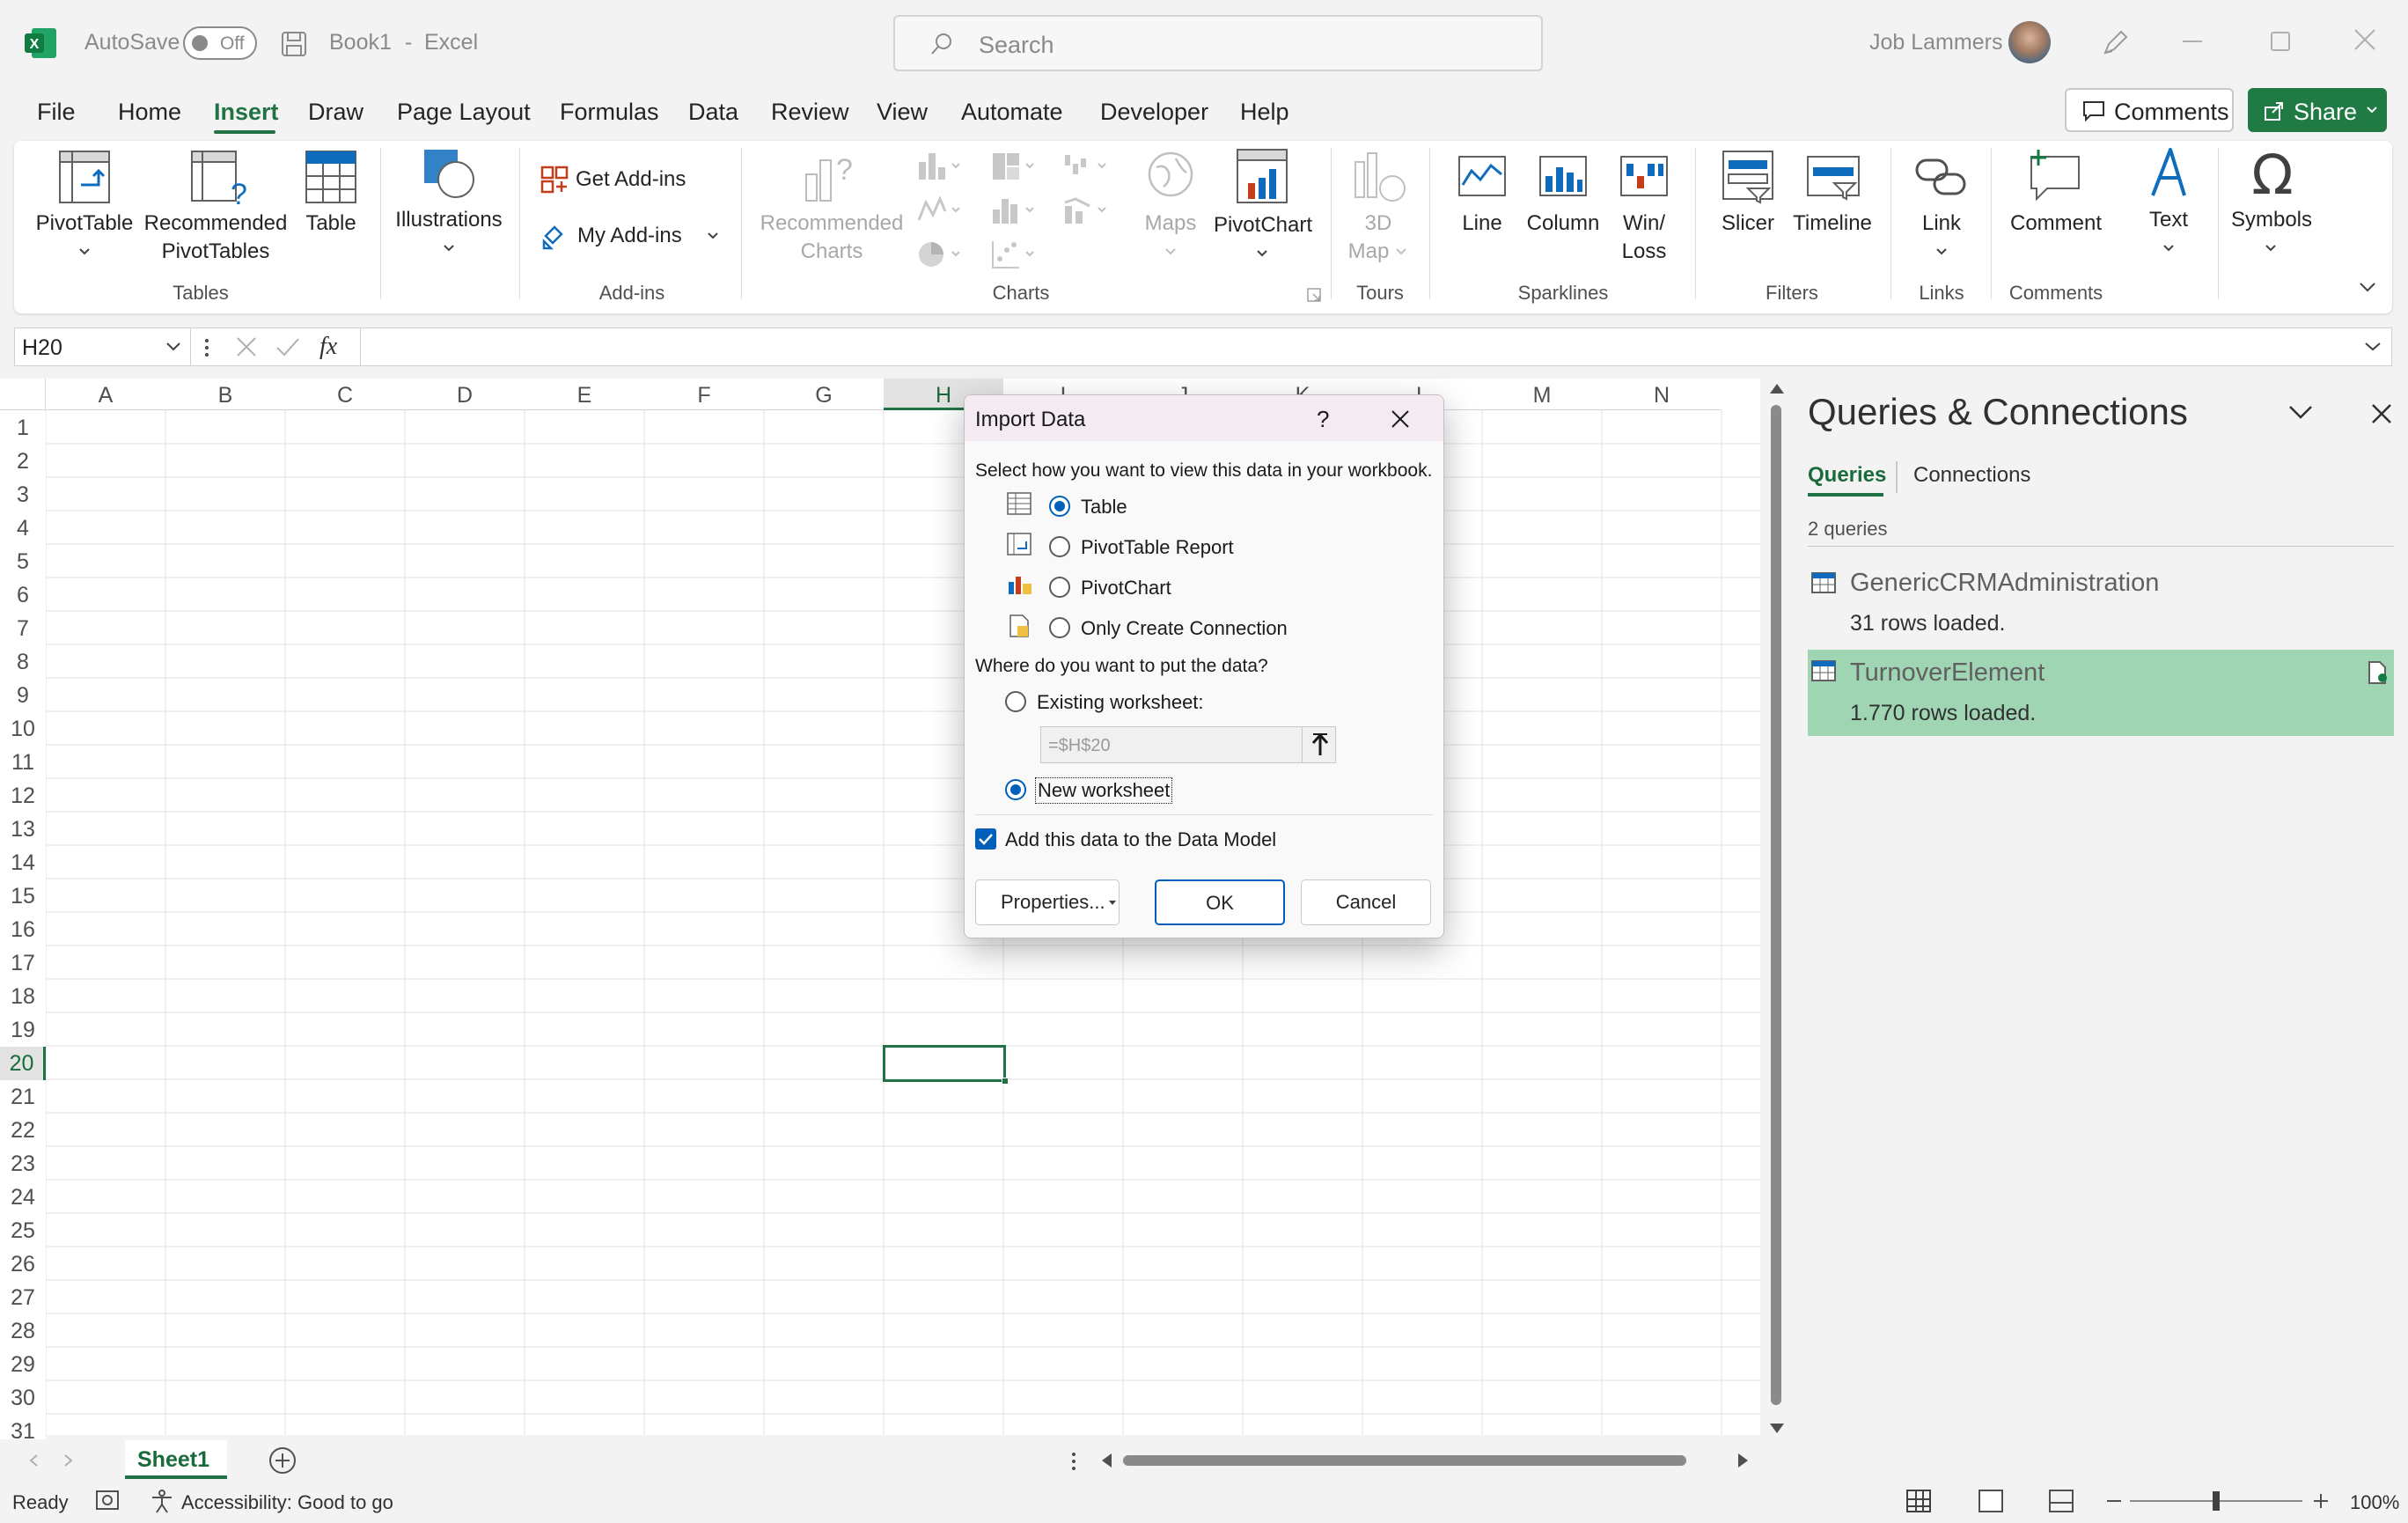 The width and height of the screenshot is (2408, 1523). I want to click on data-model-label: Add this data to the Data Model, so click(1140, 839).